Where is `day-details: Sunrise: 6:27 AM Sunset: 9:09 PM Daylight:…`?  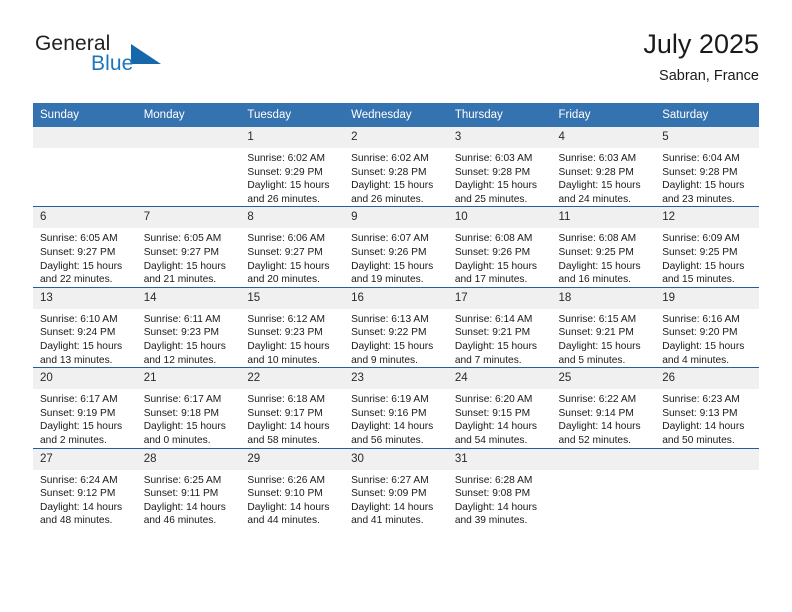 day-details: Sunrise: 6:27 AM Sunset: 9:09 PM Daylight:… is located at coordinates (396, 499).